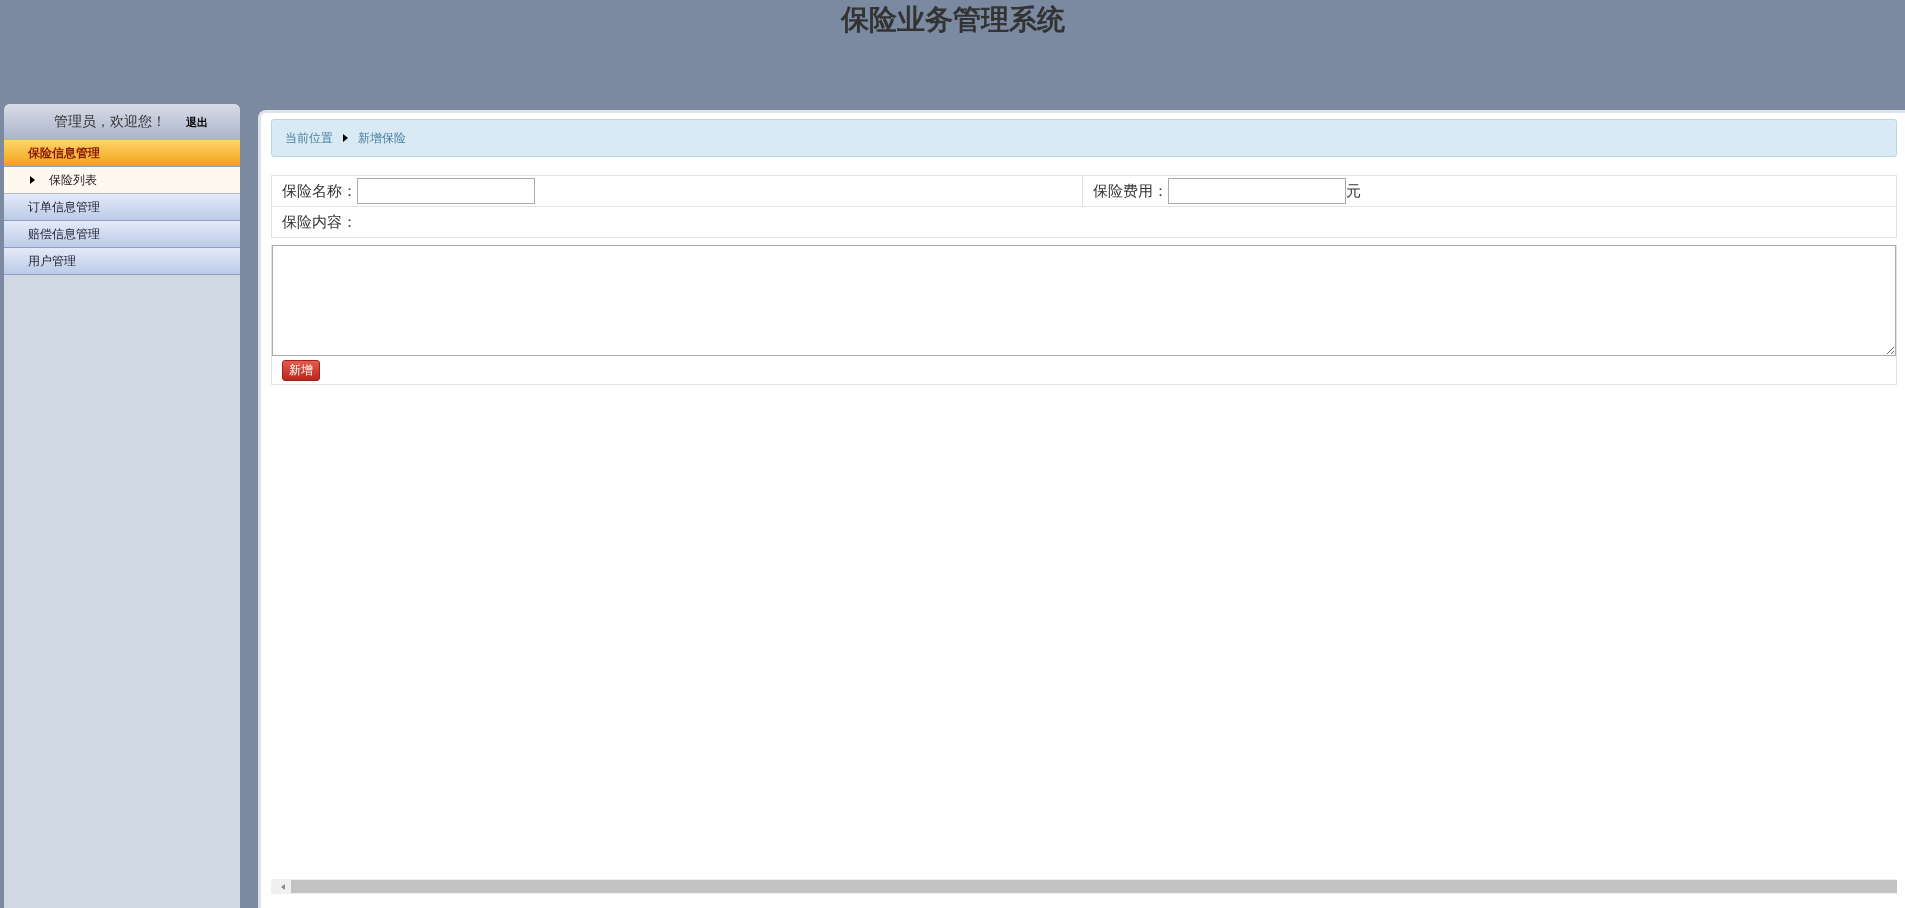  What do you see at coordinates (283, 886) in the screenshot?
I see `left-arrow-icon` at bounding box center [283, 886].